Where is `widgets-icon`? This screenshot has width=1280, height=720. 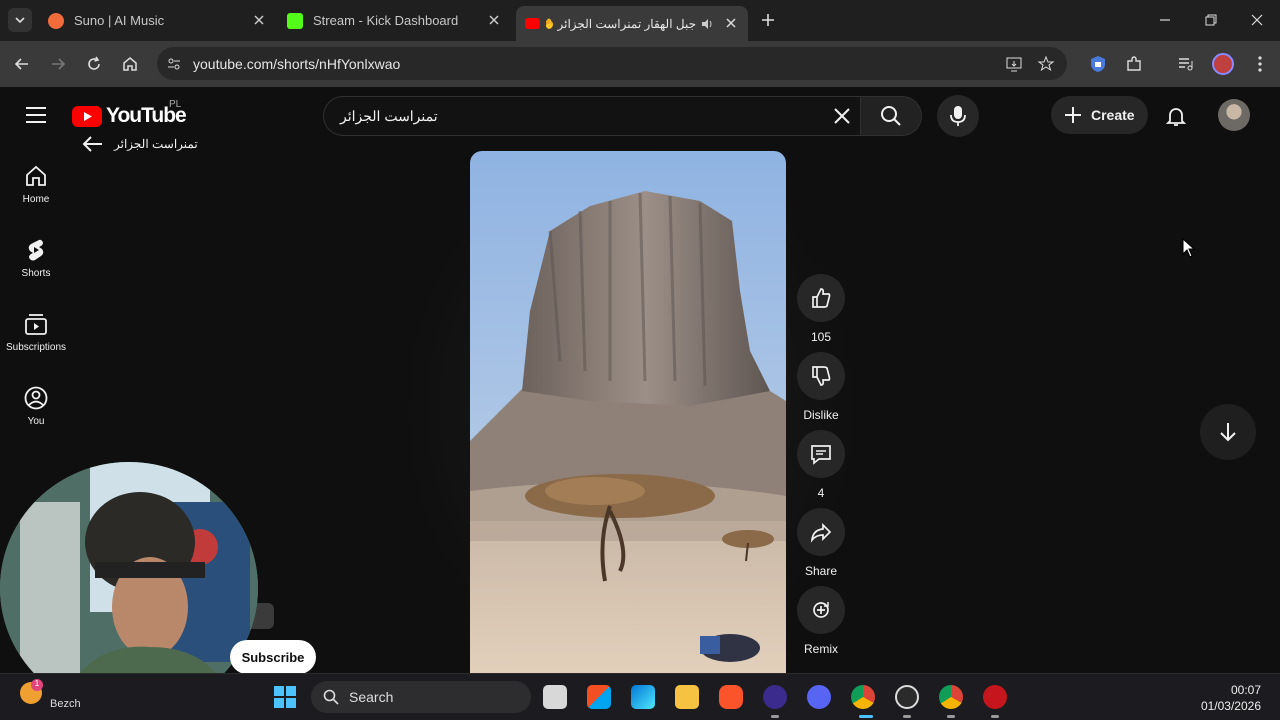 widgets-icon is located at coordinates (599, 697).